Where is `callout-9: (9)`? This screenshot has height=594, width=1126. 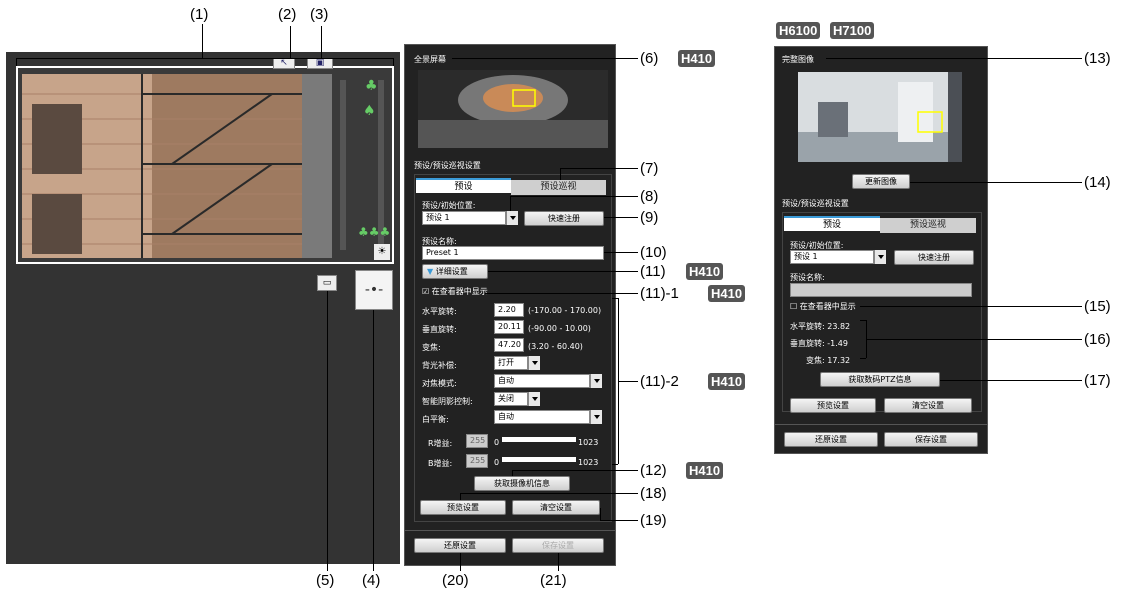 callout-9: (9) is located at coordinates (649, 217).